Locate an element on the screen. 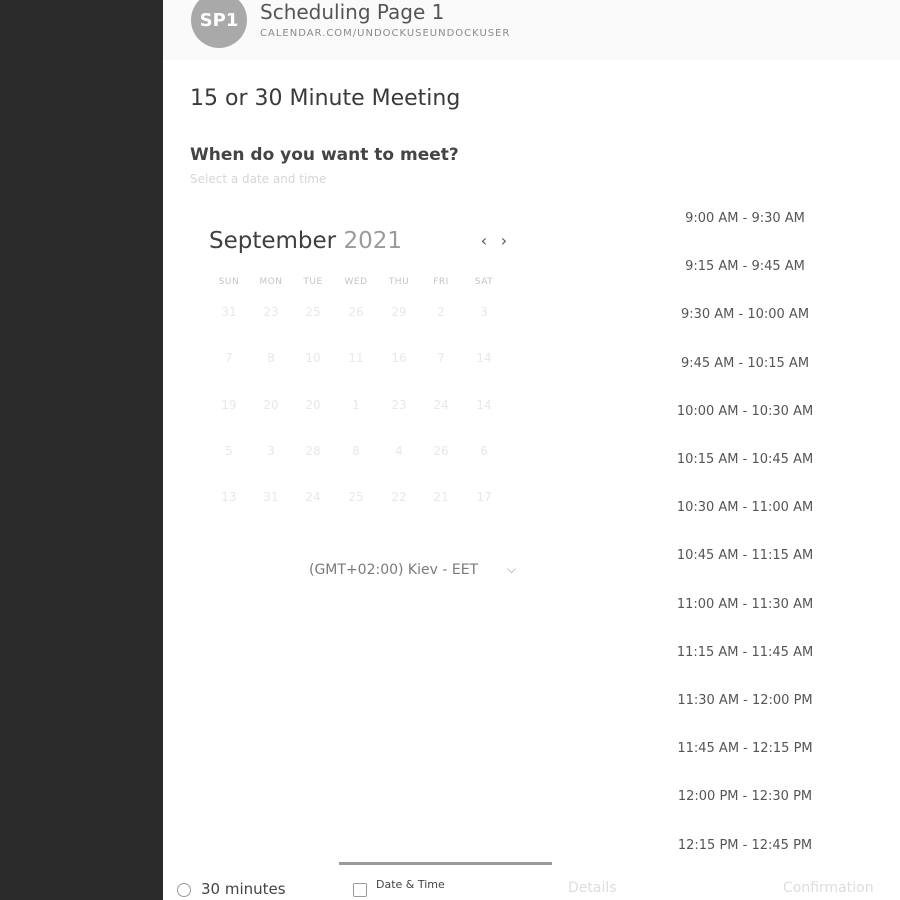 The height and width of the screenshot is (900, 900). calendar-day: 28 is located at coordinates (313, 454).